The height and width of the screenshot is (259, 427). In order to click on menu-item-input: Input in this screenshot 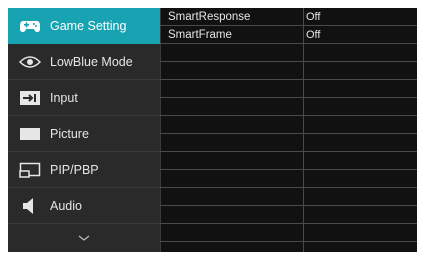, I will do `click(84, 98)`.